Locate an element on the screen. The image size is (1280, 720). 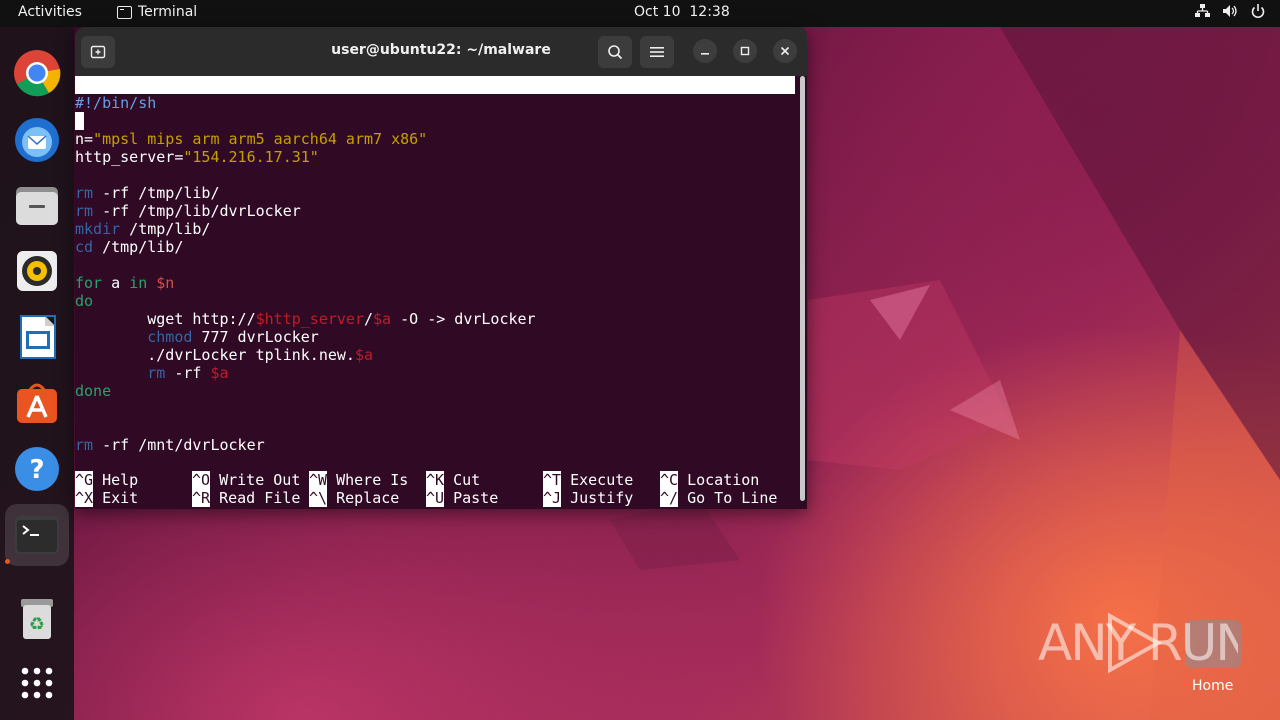
system-tray is located at coordinates (1230, 11).